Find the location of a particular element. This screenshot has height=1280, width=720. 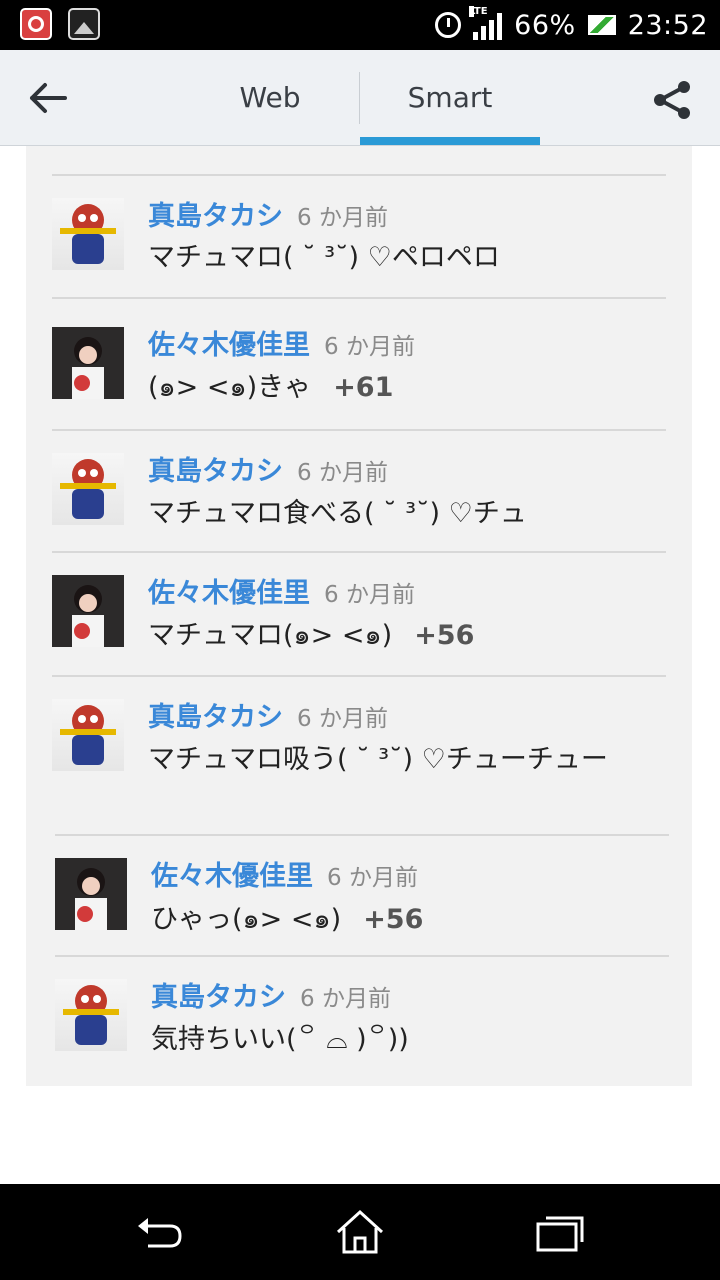

comment-text: マチュマロ(๑> <๑) is located at coordinates (270, 635).